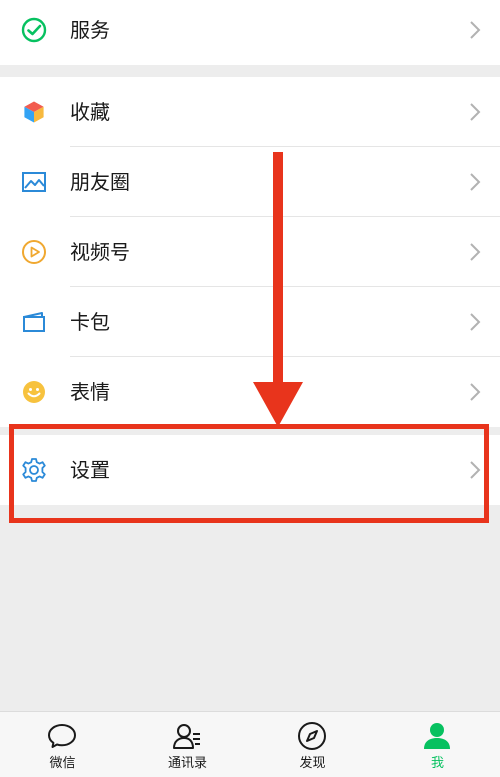 Image resolution: width=500 pixels, height=777 pixels. Describe the element at coordinates (34, 322) in the screenshot. I see `wallet-icon` at that location.